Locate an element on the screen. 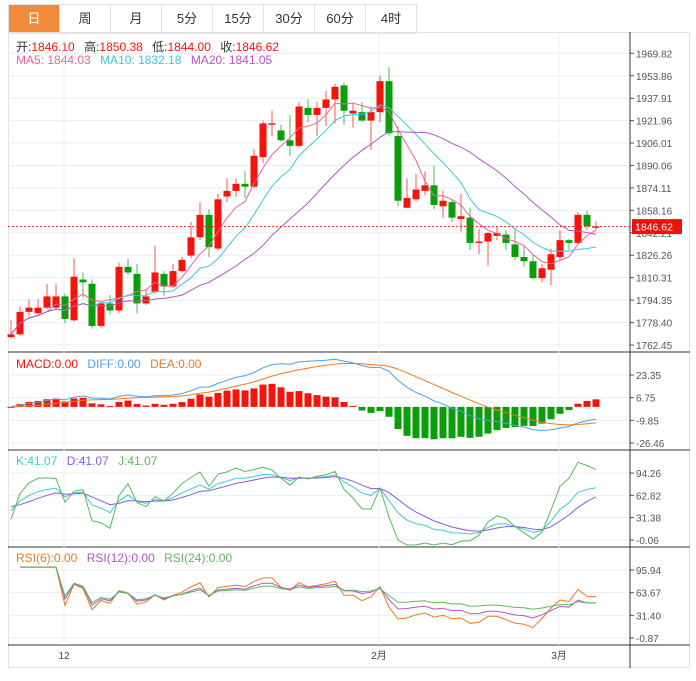  axis-tick-label: 94.26 is located at coordinates (648, 474).